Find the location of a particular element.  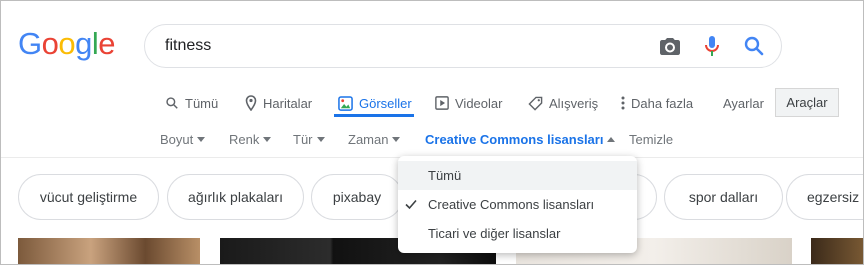

tag-icon is located at coordinates (535, 103).